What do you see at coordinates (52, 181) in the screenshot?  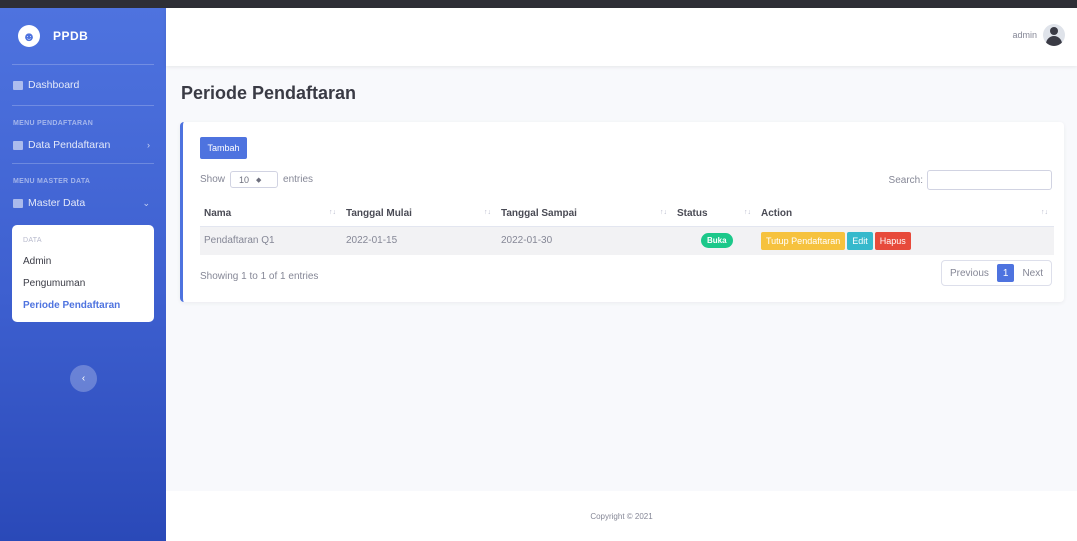 I see `sidebar-heading-master: MENU MASTER DATA` at bounding box center [52, 181].